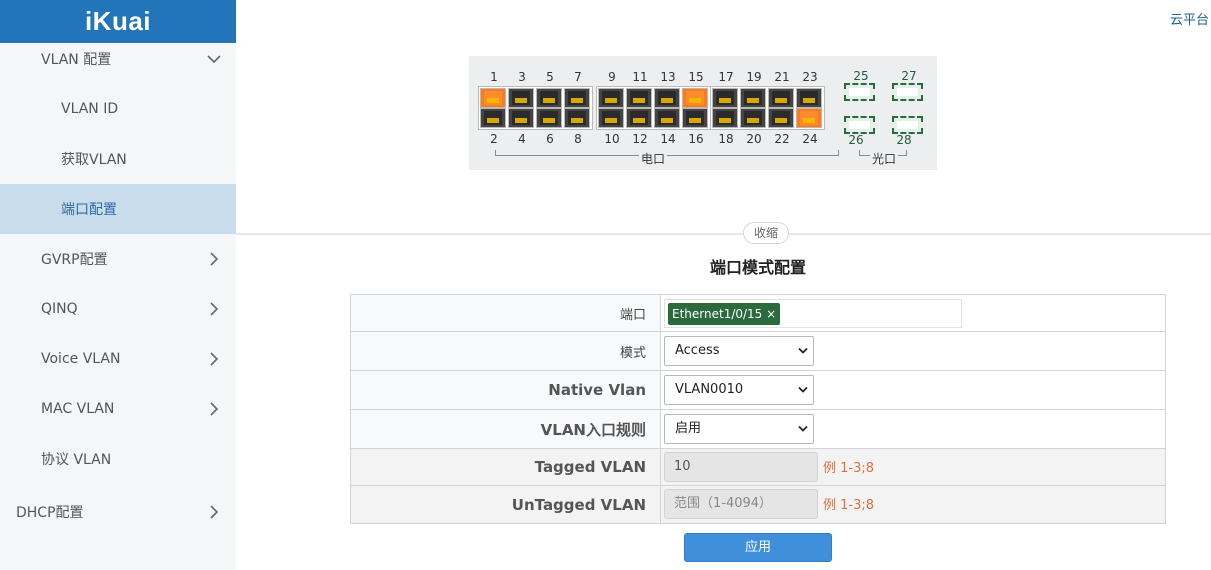 The image size is (1211, 570). What do you see at coordinates (726, 77) in the screenshot?
I see `port-number-label: 17` at bounding box center [726, 77].